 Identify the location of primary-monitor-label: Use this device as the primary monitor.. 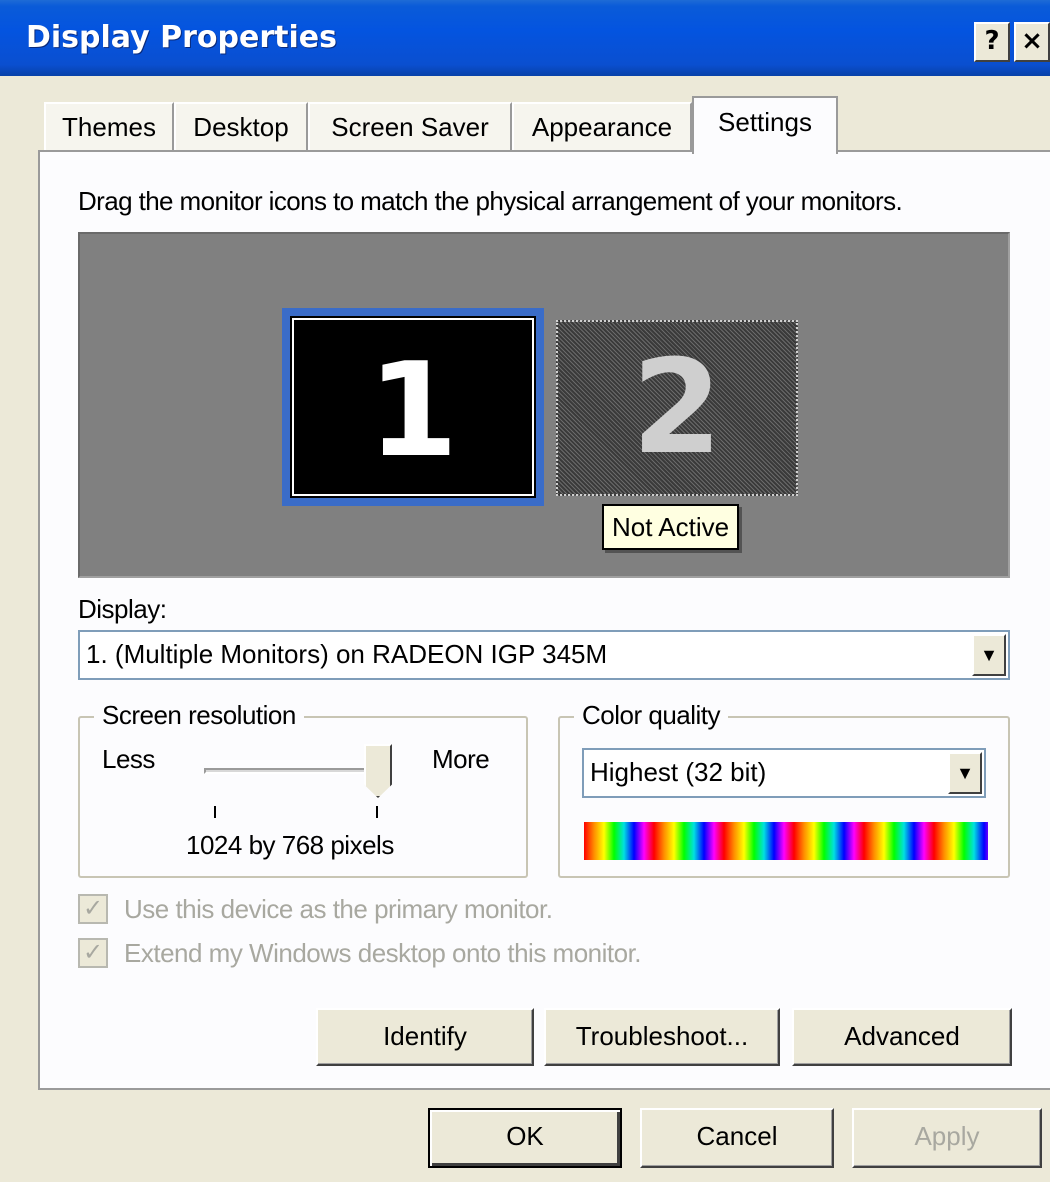
(338, 909).